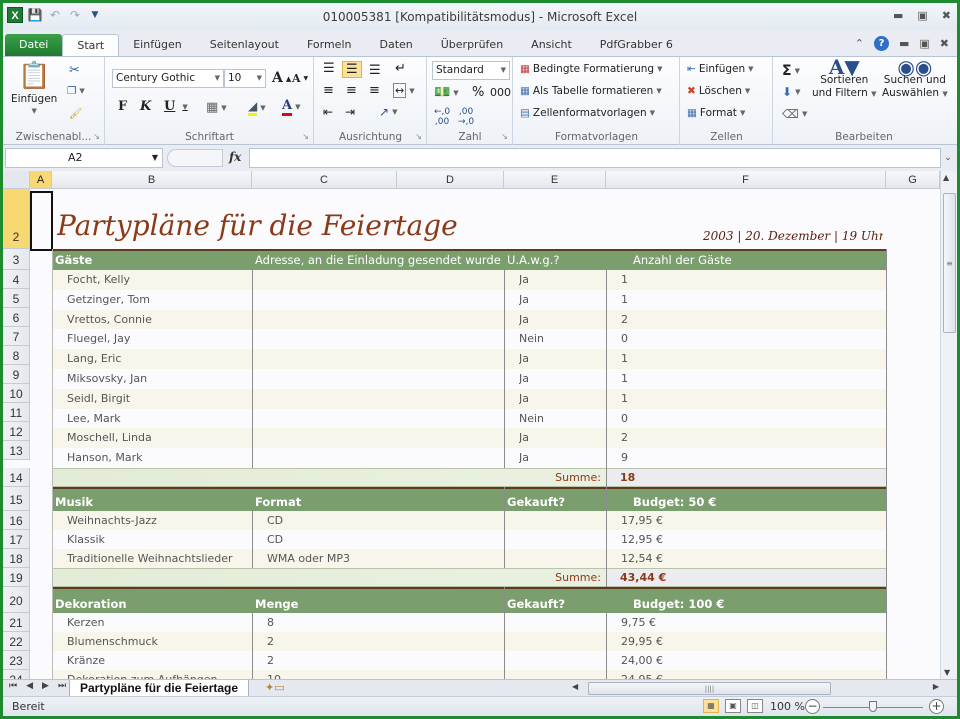 This screenshot has height=719, width=960. I want to click on tab-einfuegen: Einfügen, so click(157, 45).